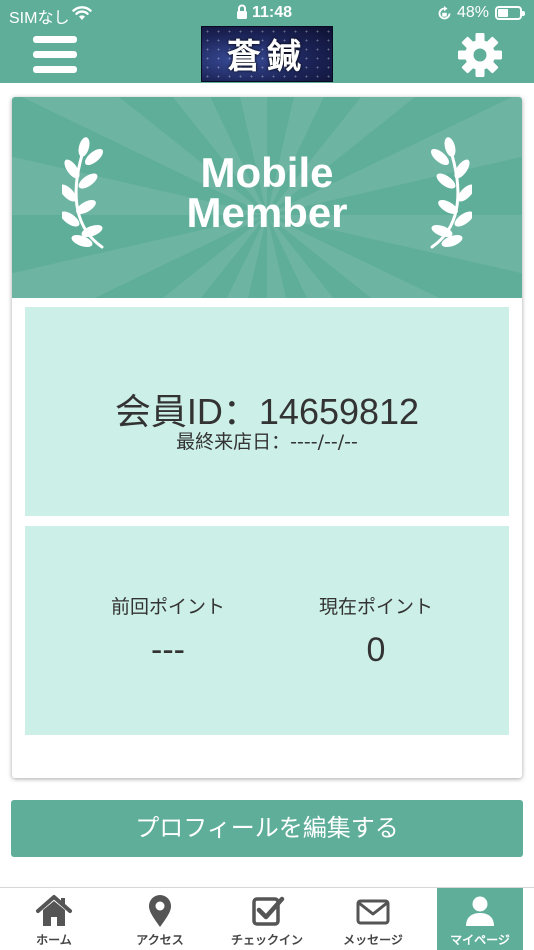 This screenshot has width=534, height=950. What do you see at coordinates (473, 12) in the screenshot?
I see `battery-percent: 48%` at bounding box center [473, 12].